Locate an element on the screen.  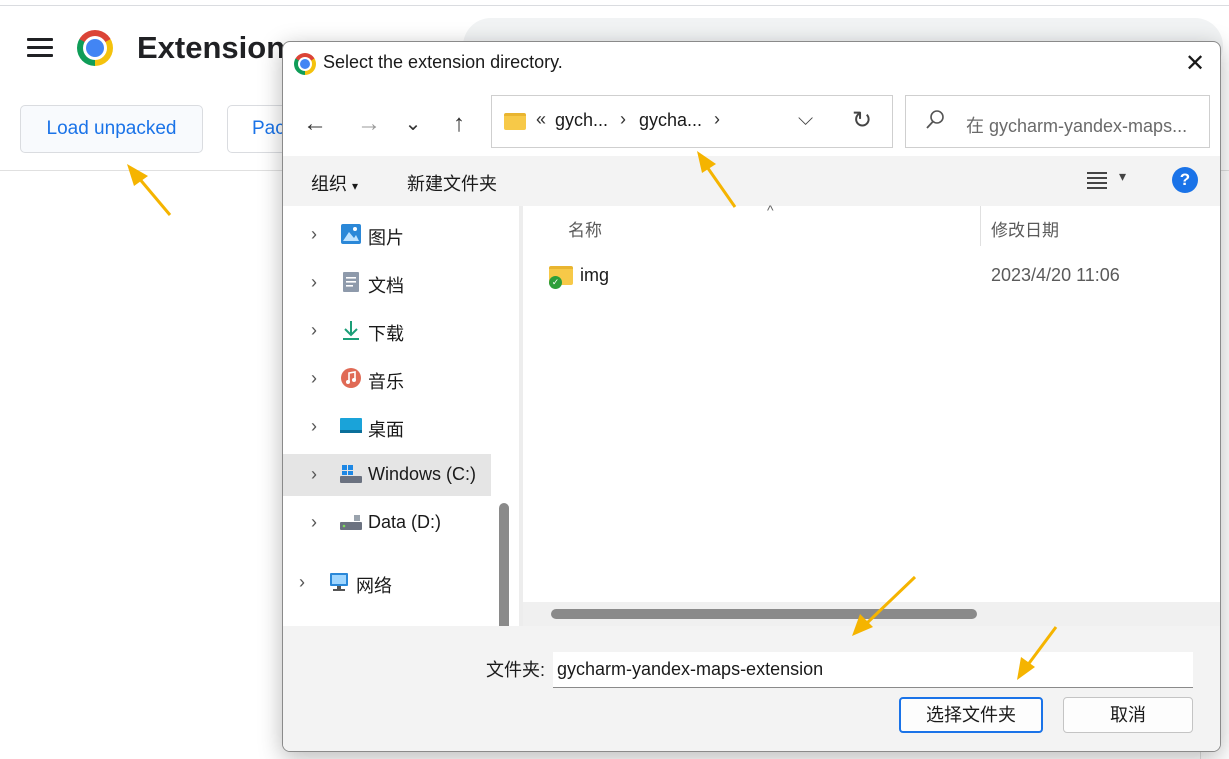
nav-item-data-d: › Data (D:) is located at coordinates (387, 523).